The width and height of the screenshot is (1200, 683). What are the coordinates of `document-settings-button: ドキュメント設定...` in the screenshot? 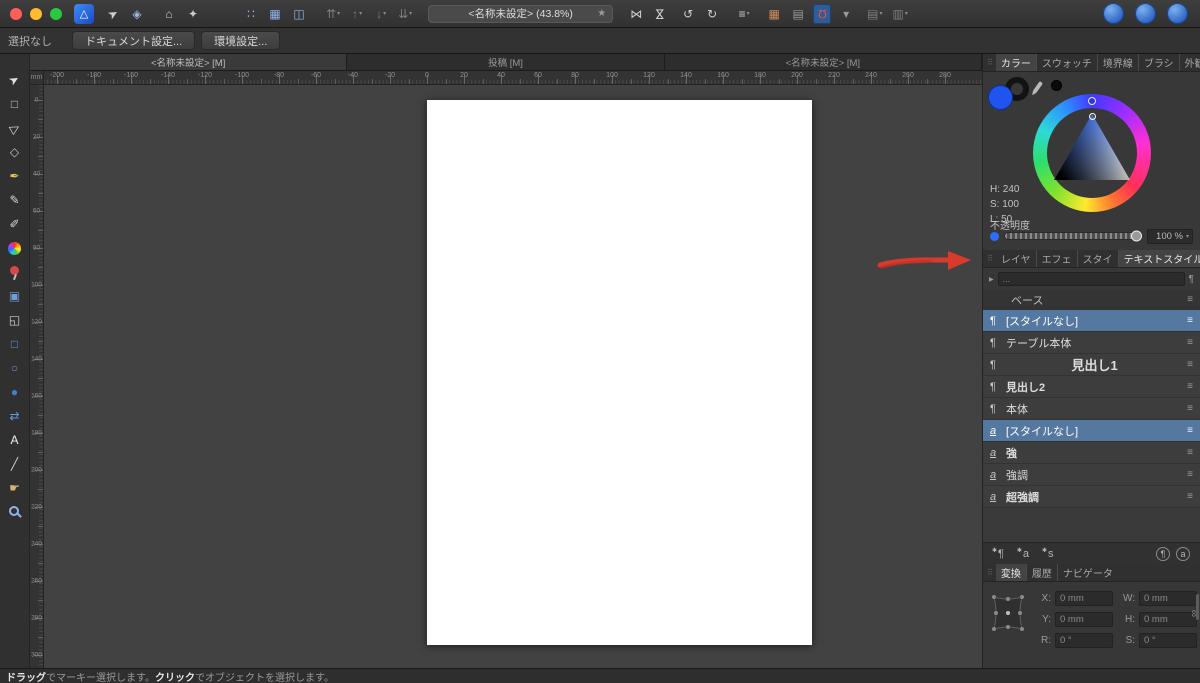 It's located at (134, 40).